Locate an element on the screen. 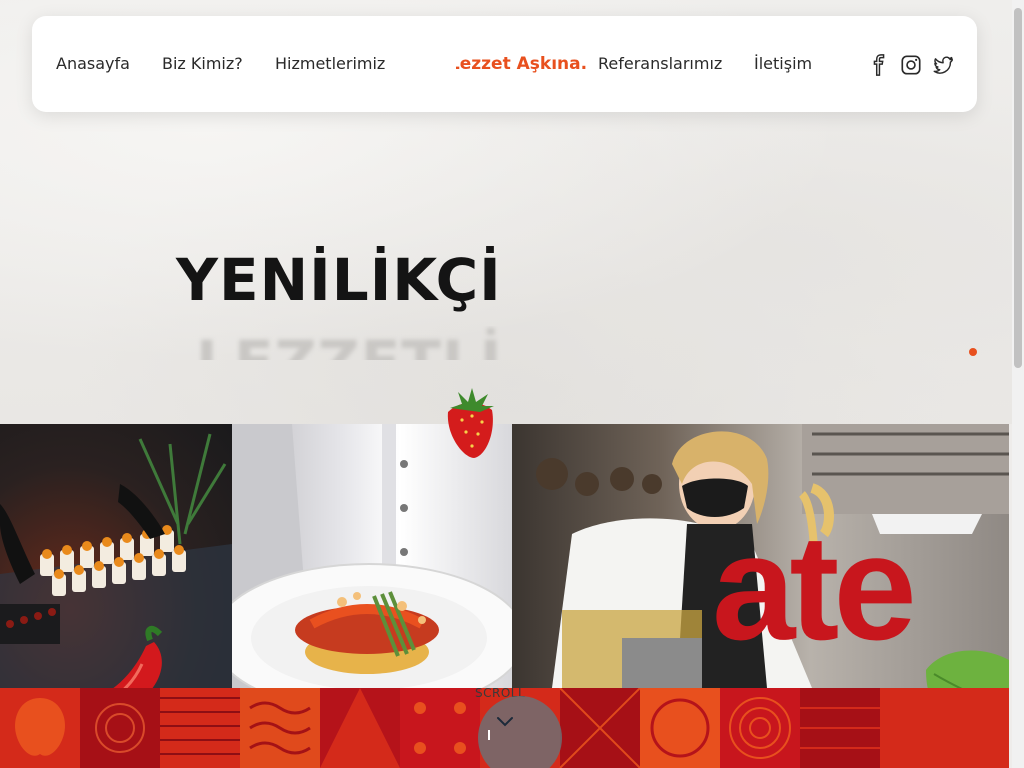 This screenshot has width=1024, height=768. page-scrollbar is located at coordinates (1018, 384).